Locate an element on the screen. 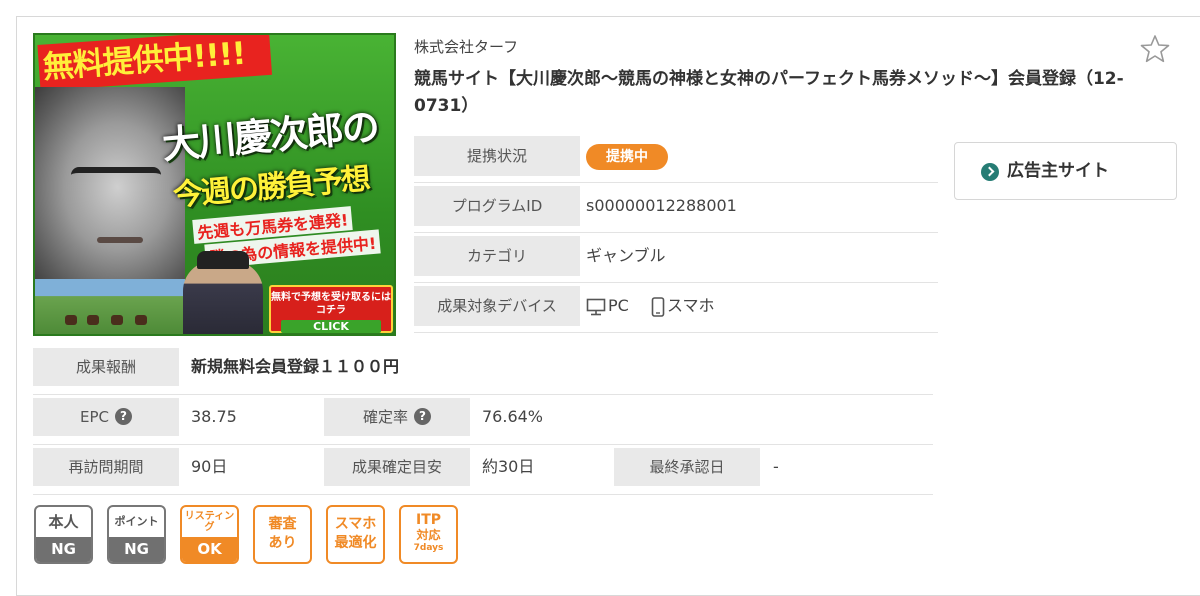  banner-racetrack-image is located at coordinates (110, 306).